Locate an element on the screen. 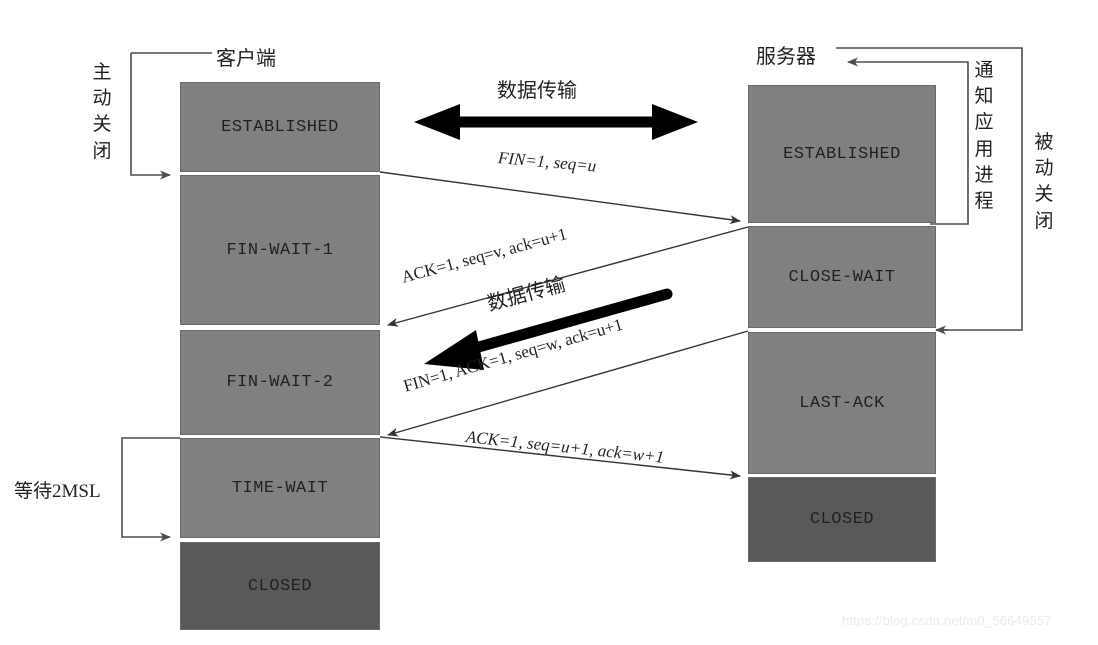 The width and height of the screenshot is (1098, 645). message-arrow-fin1 is located at coordinates (560, 198).